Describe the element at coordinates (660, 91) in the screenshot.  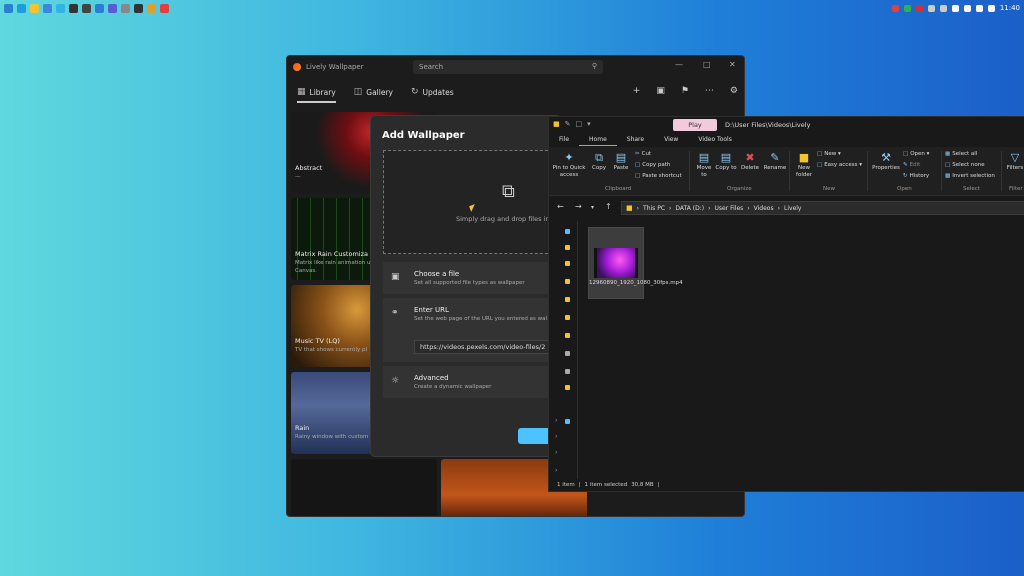
I see `monitor-icon: ▣` at that location.